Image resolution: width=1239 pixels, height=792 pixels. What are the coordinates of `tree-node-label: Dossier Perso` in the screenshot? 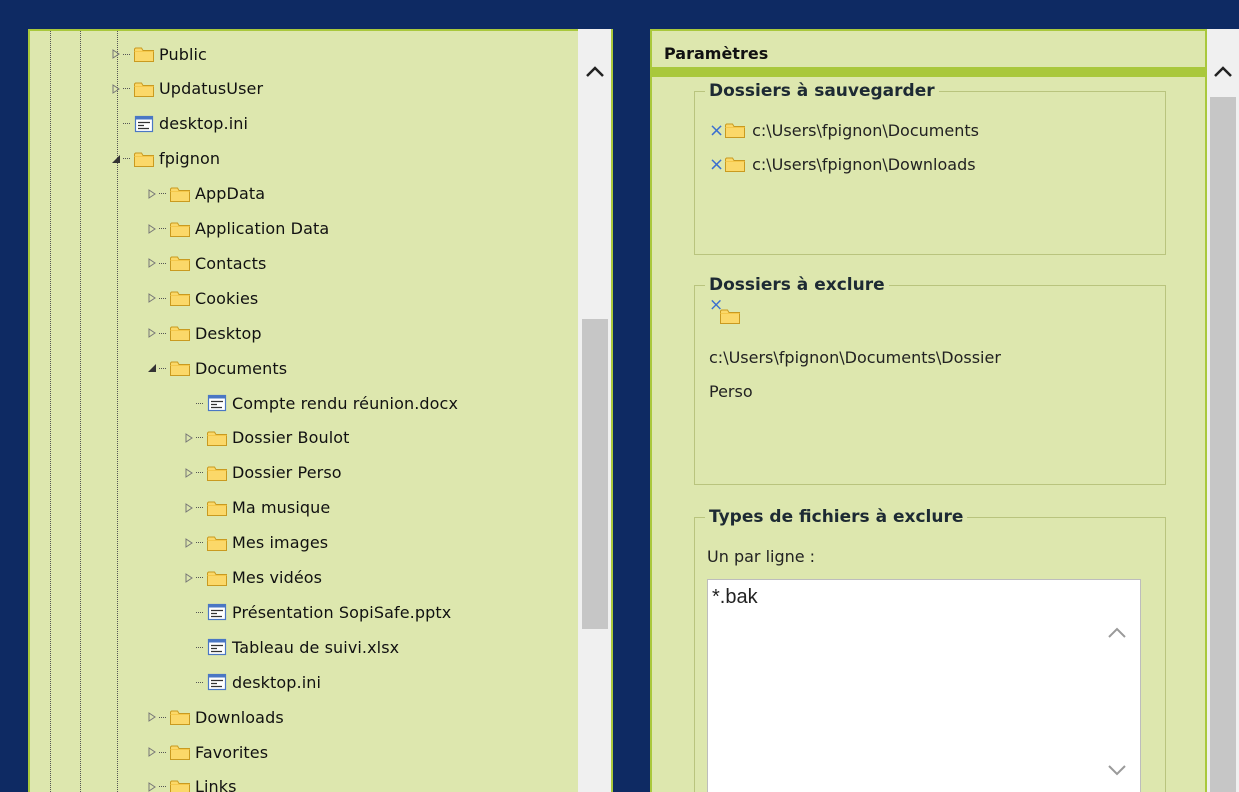 It's located at (287, 473).